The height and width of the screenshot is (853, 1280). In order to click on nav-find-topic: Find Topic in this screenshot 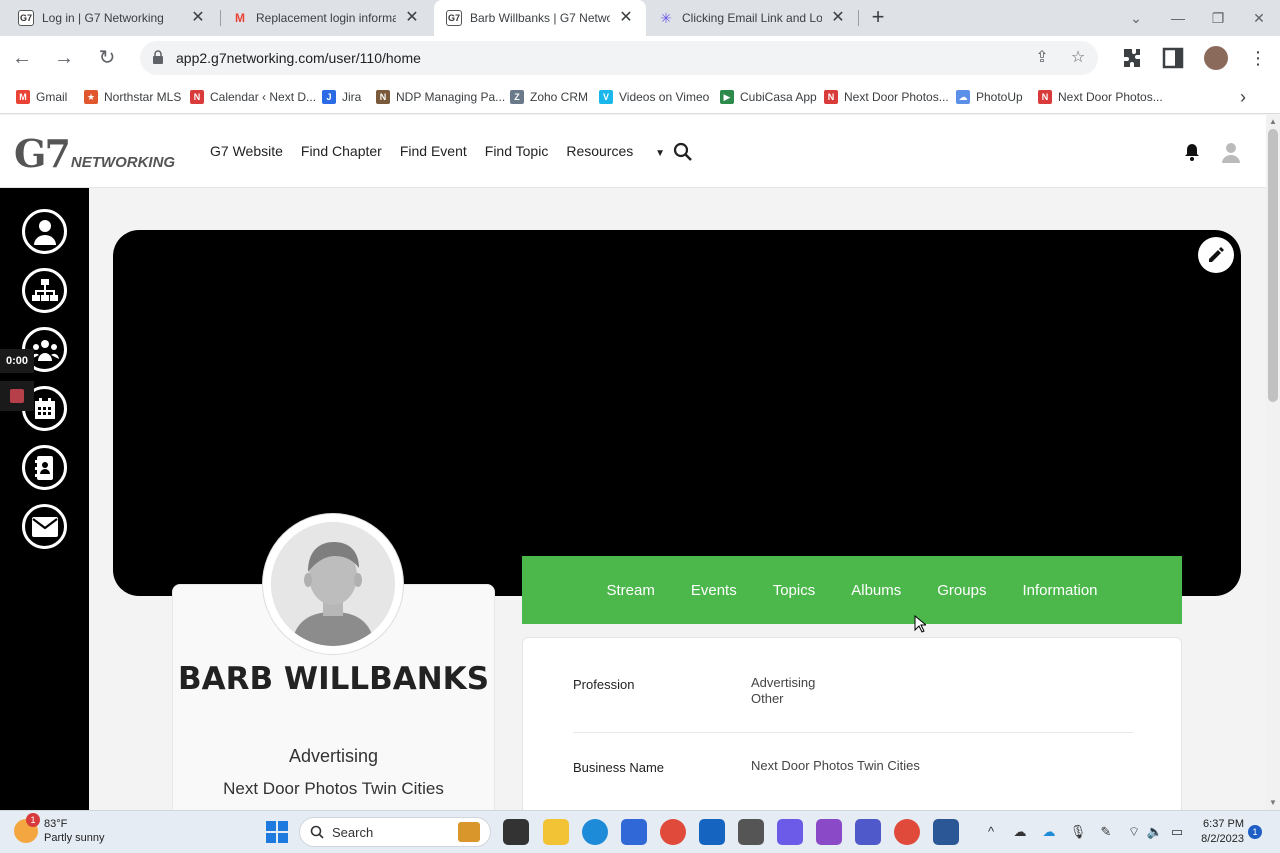, I will do `click(517, 151)`.